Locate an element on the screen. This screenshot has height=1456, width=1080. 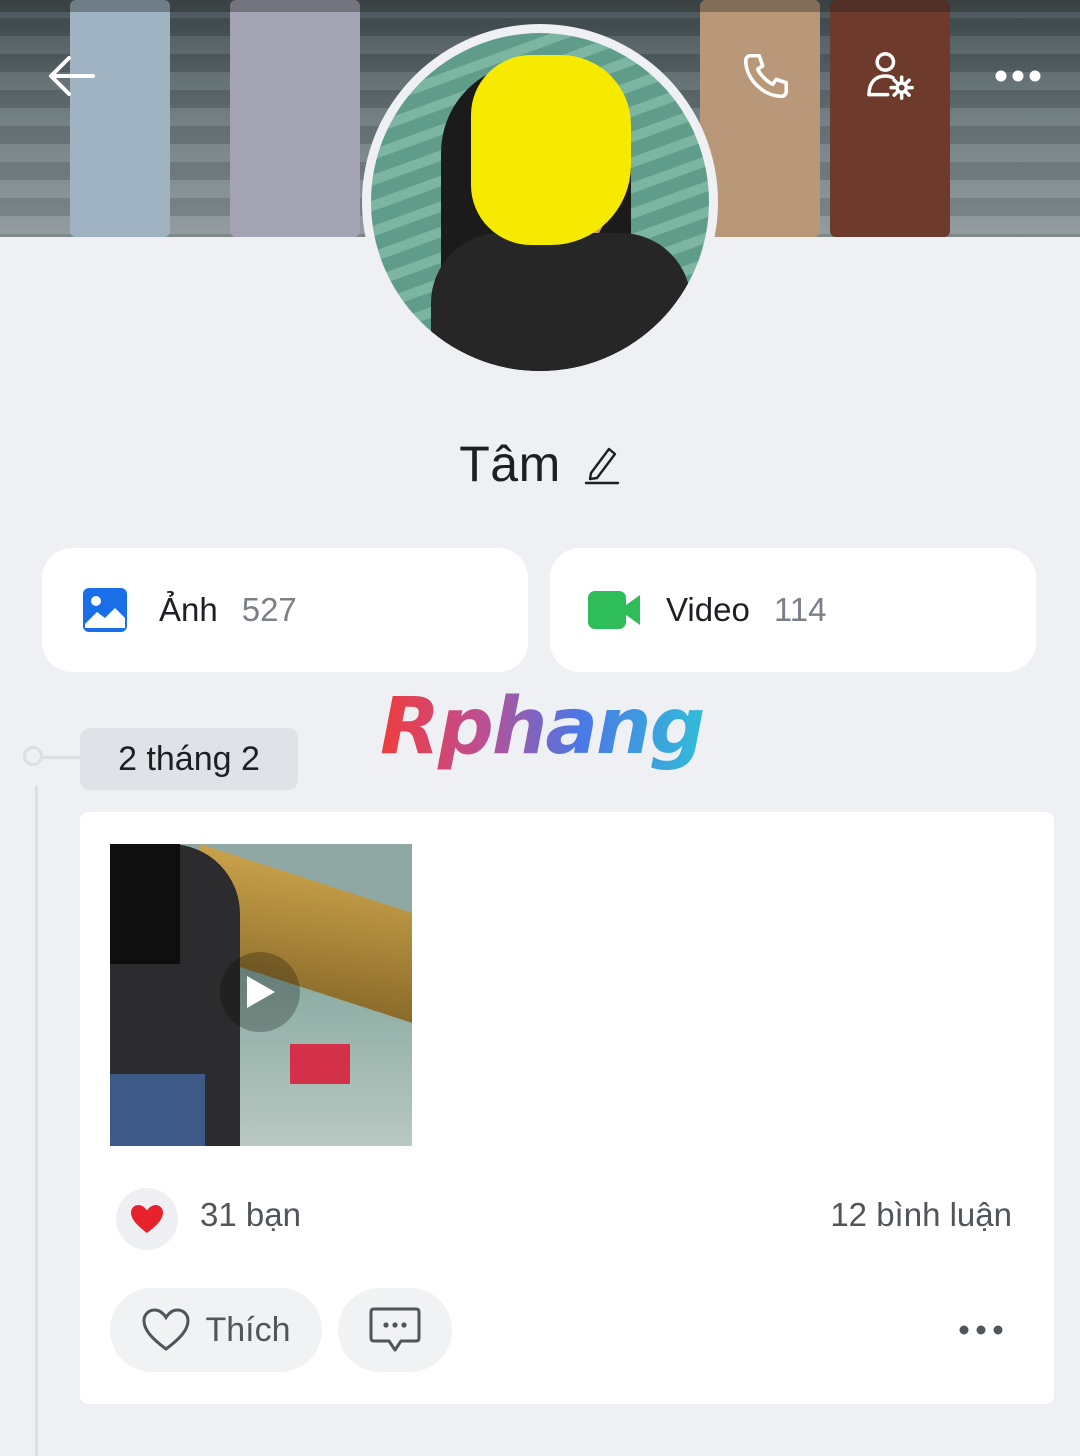
photos-card: Ảnh 527 is located at coordinates (285, 610).